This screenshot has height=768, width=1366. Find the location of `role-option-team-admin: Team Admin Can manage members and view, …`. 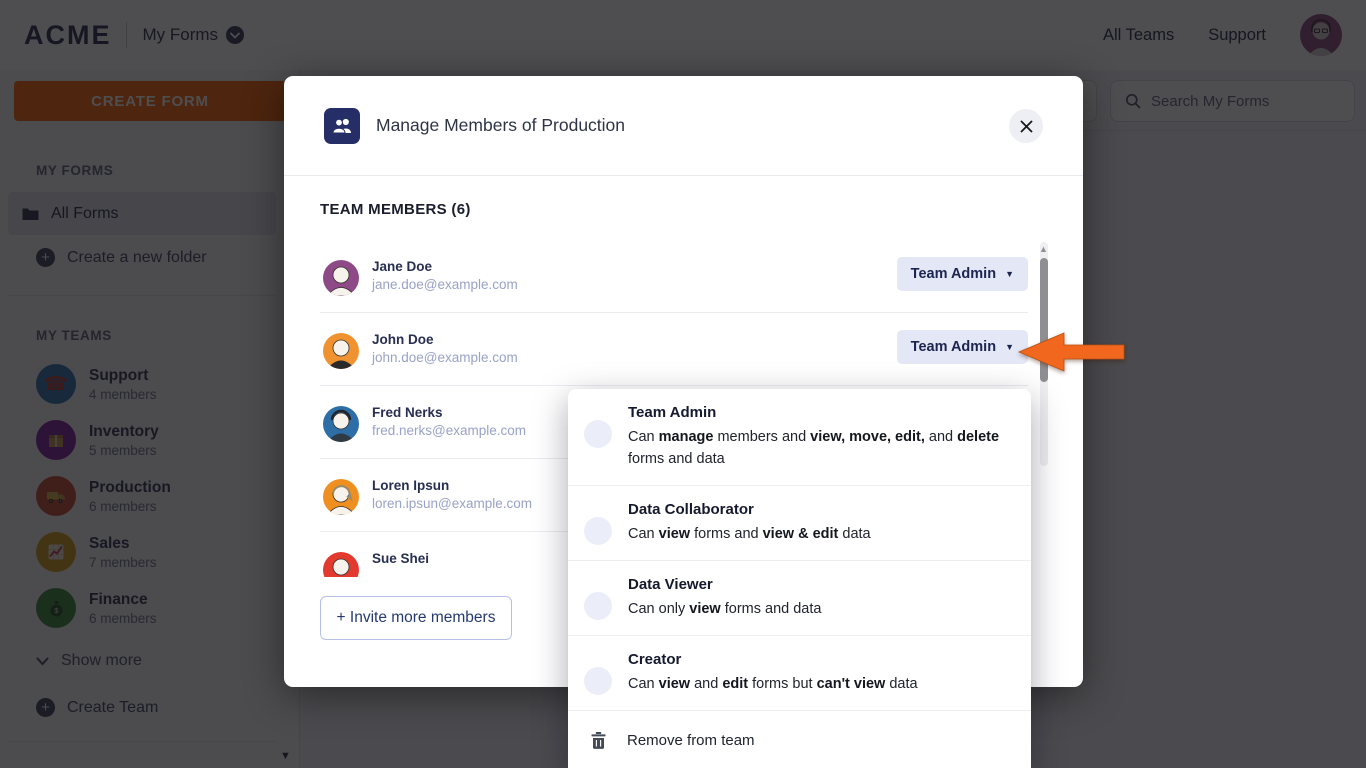

role-option-team-admin: Team Admin Can manage members and view, … is located at coordinates (799, 438).